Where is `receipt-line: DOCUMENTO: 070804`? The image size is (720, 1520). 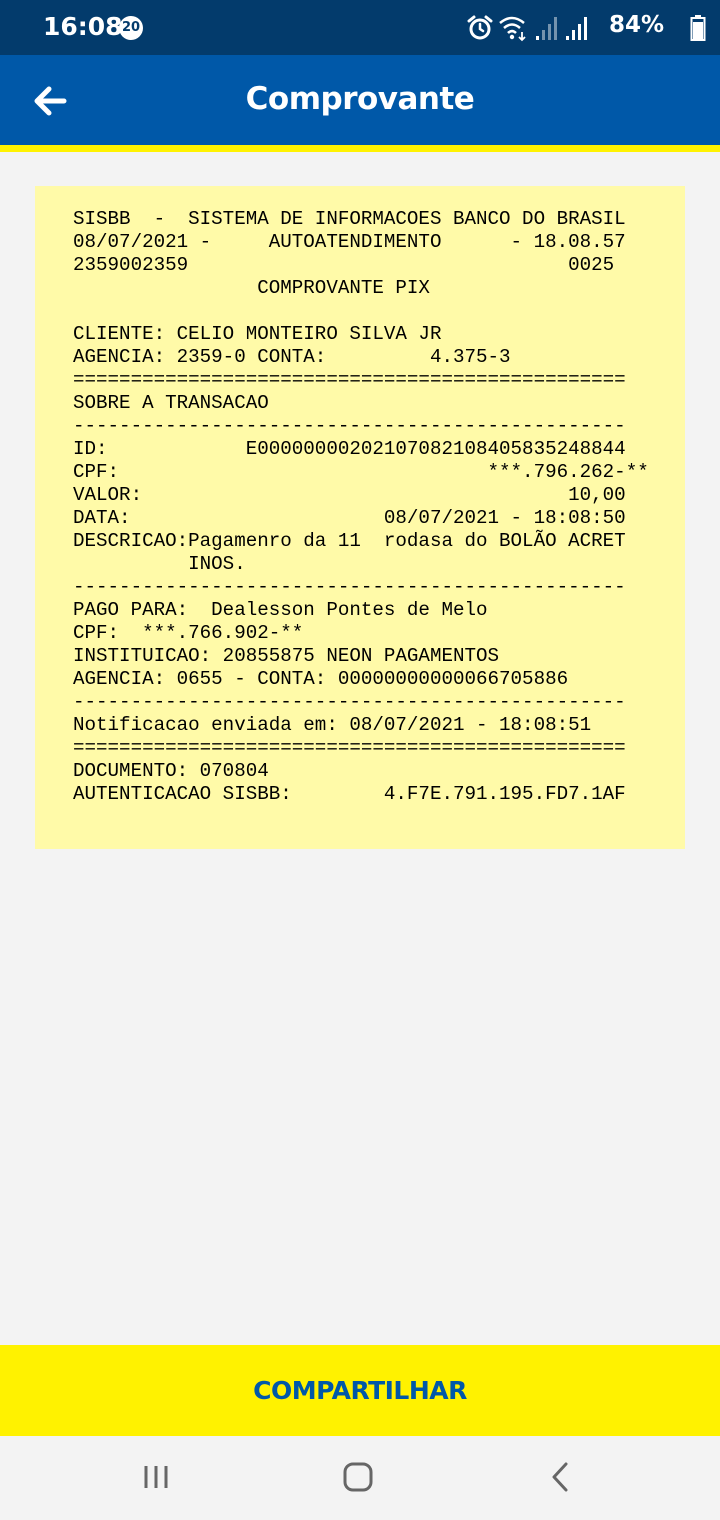
receipt-line: DOCUMENTO: 070804 is located at coordinates (171, 771).